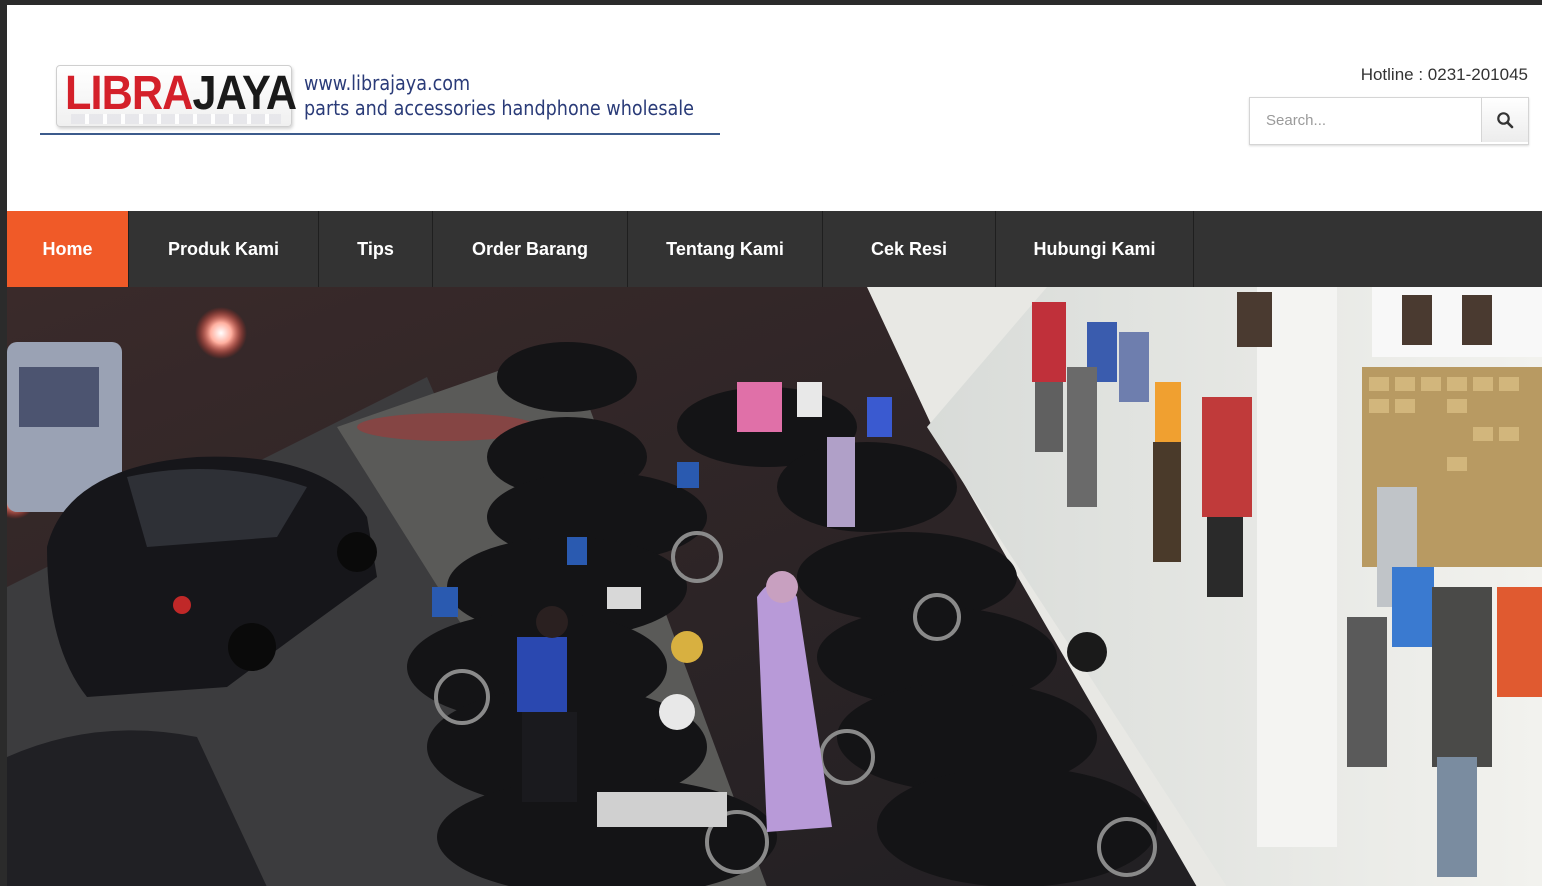 The height and width of the screenshot is (886, 1542). What do you see at coordinates (244, 93) in the screenshot?
I see `logo-brand-part2: JAYA` at bounding box center [244, 93].